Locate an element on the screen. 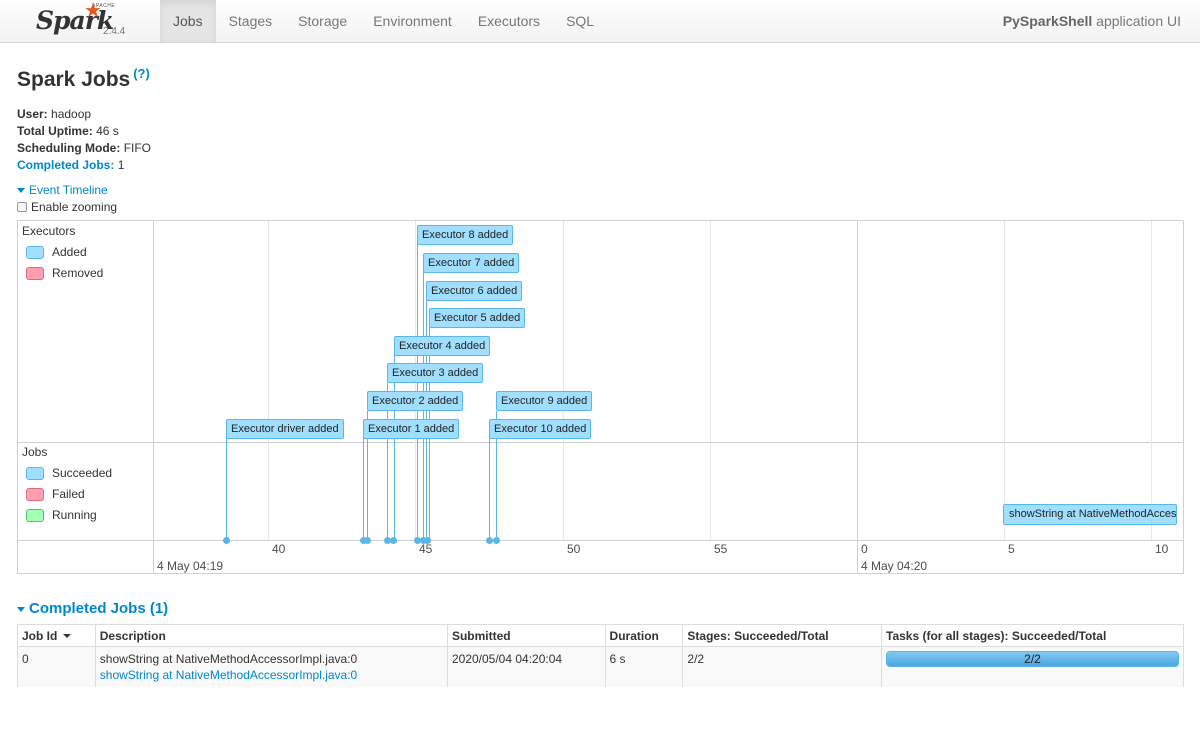  uptime-value: 46 s is located at coordinates (107, 131).